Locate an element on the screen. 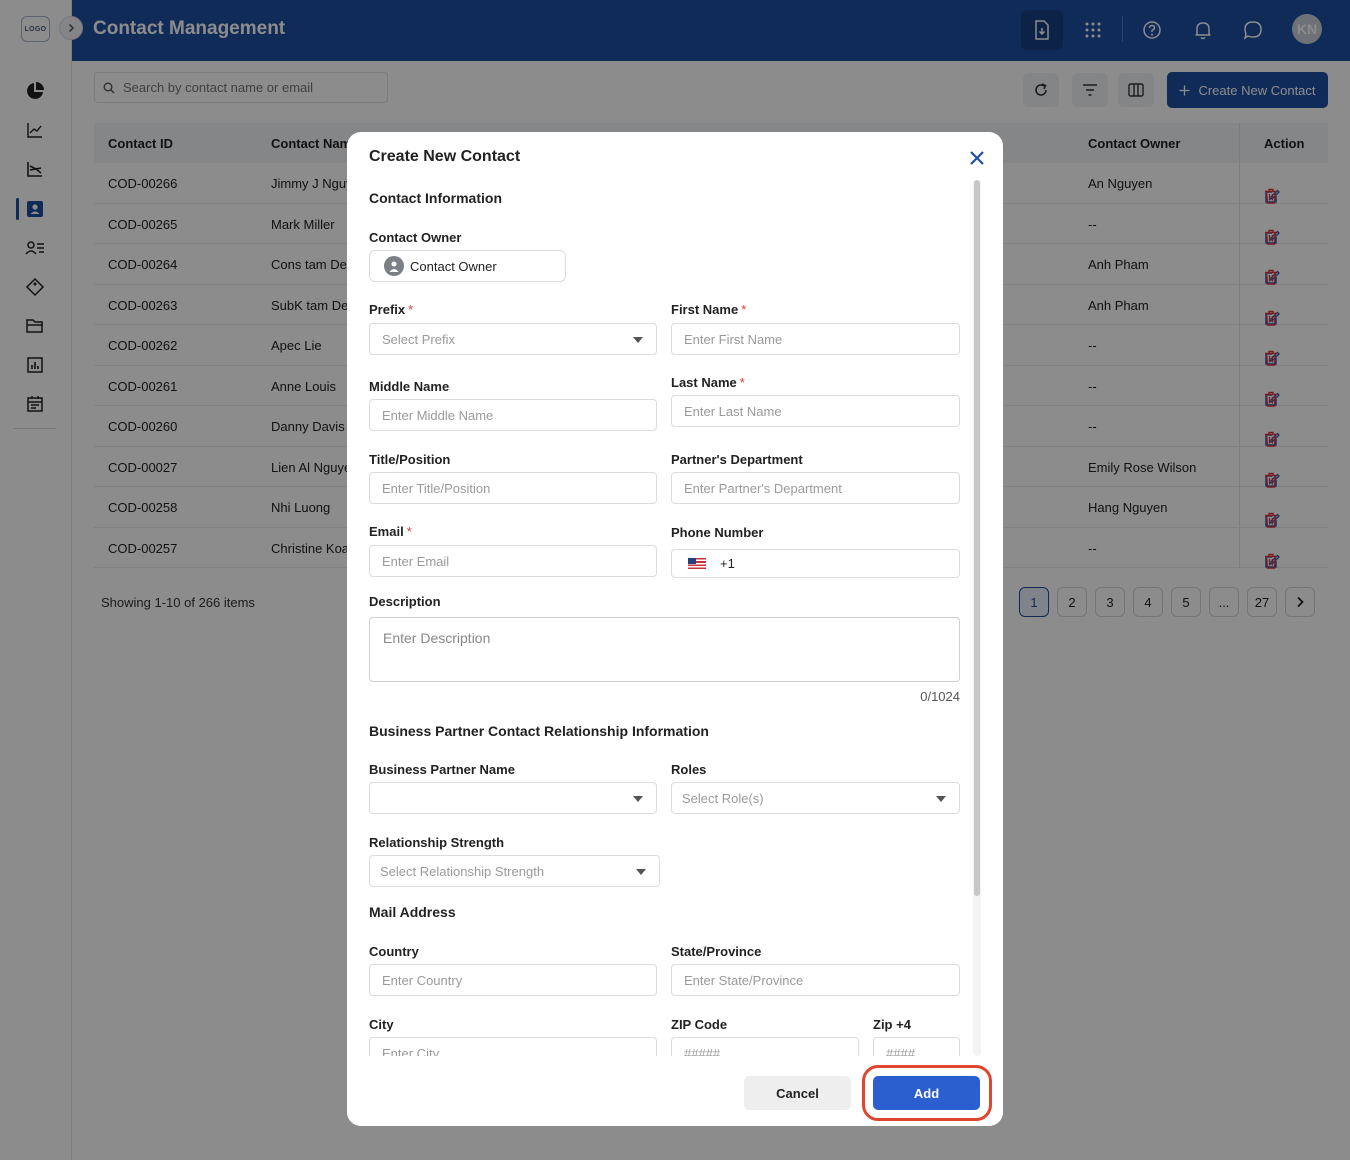 The height and width of the screenshot is (1160, 1350). contact-owner-label: Contact Owner is located at coordinates (415, 237).